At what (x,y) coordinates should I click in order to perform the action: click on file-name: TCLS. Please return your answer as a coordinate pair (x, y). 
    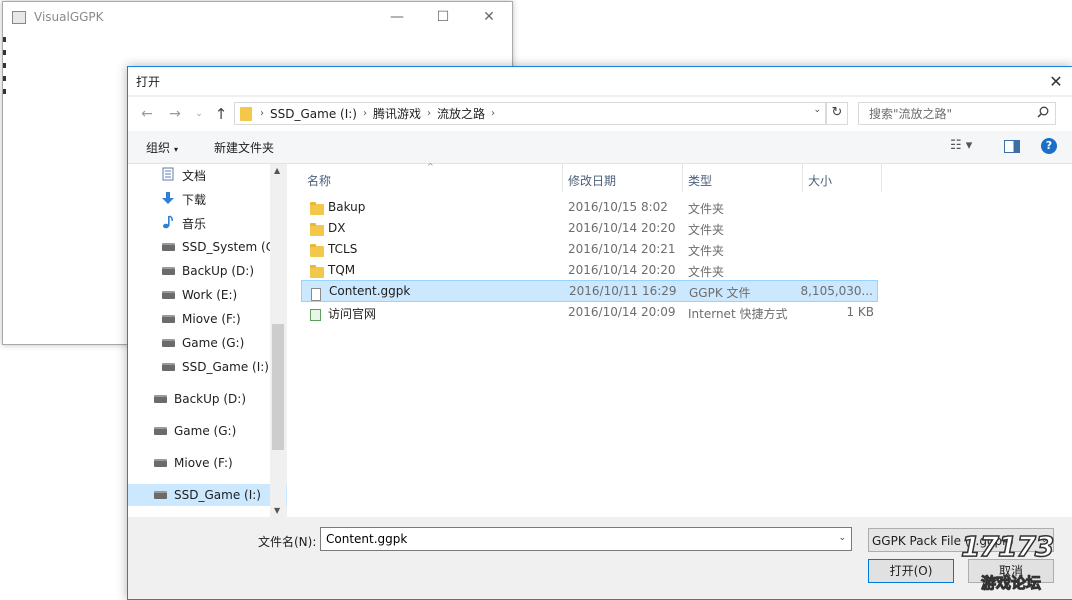
    Looking at the image, I should click on (343, 249).